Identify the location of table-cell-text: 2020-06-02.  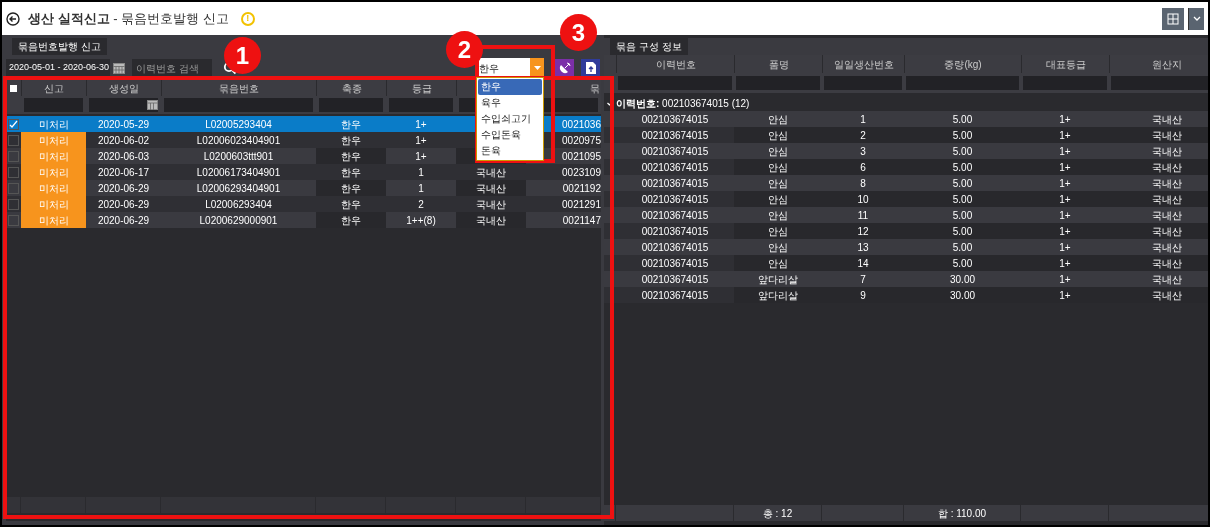
(123, 140).